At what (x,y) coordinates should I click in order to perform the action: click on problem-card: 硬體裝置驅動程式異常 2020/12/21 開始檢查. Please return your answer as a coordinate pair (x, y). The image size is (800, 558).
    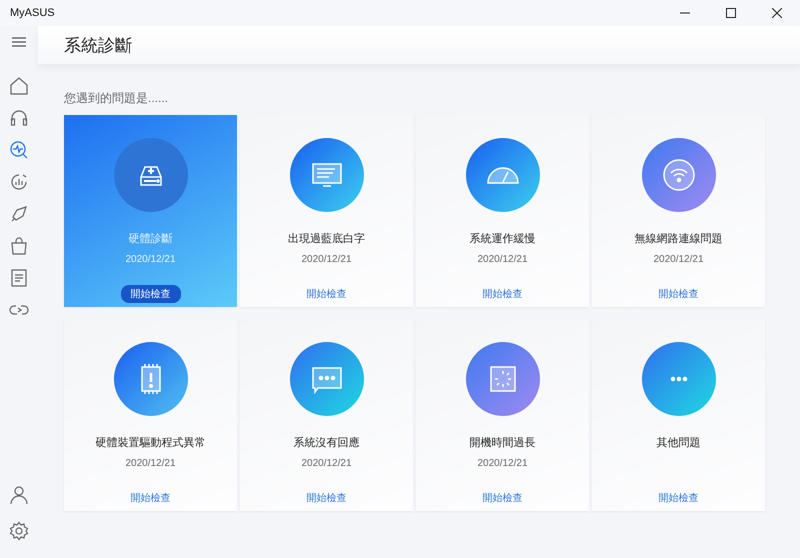
    Looking at the image, I should click on (150, 415).